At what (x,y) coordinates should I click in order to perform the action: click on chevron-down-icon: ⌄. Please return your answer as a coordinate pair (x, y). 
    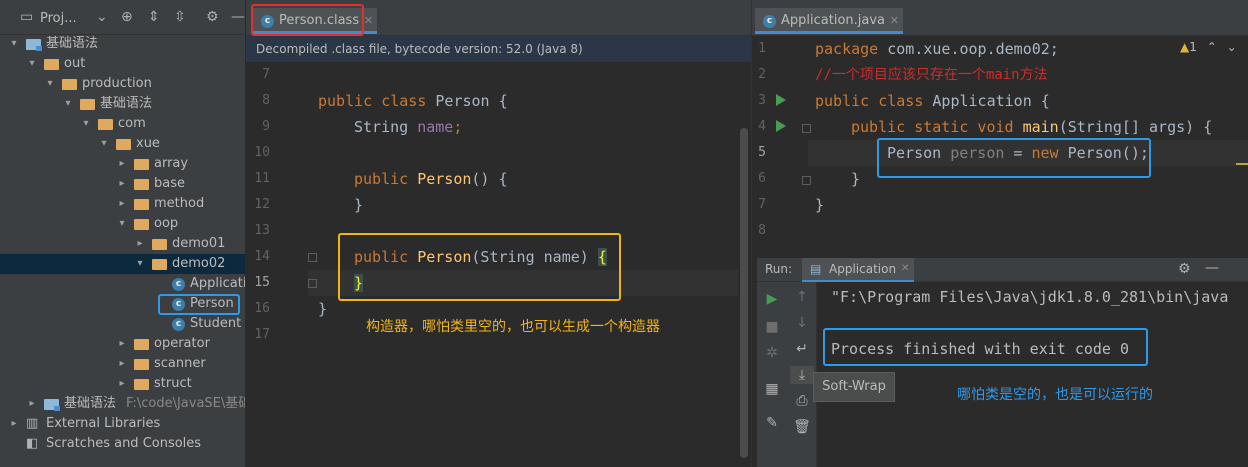
    Looking at the image, I should click on (102, 17).